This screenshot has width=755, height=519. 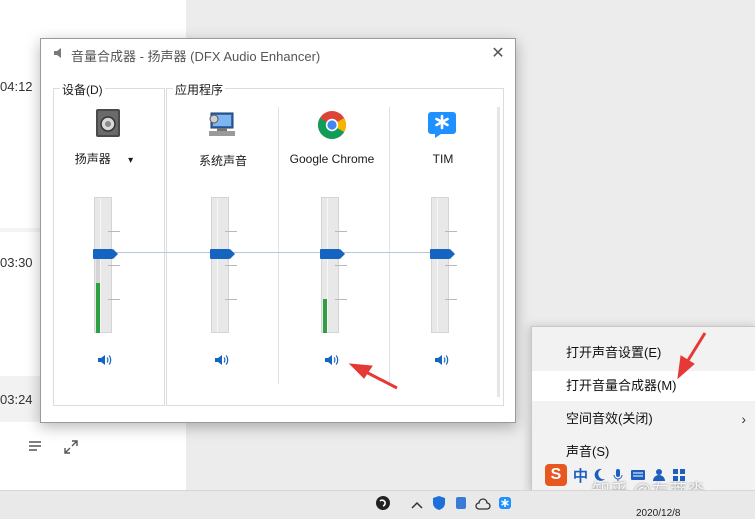 I want to click on list-icon, so click(x=35, y=449).